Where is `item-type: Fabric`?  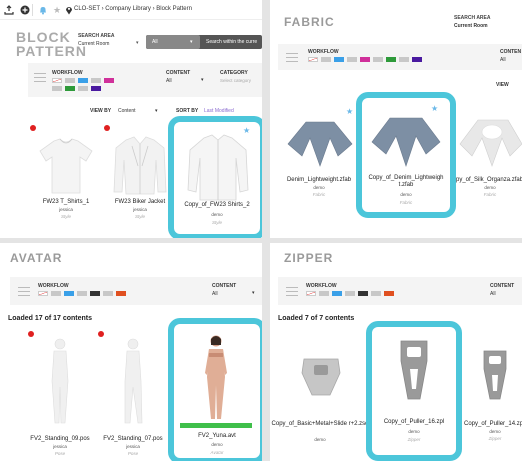 item-type: Fabric is located at coordinates (490, 194).